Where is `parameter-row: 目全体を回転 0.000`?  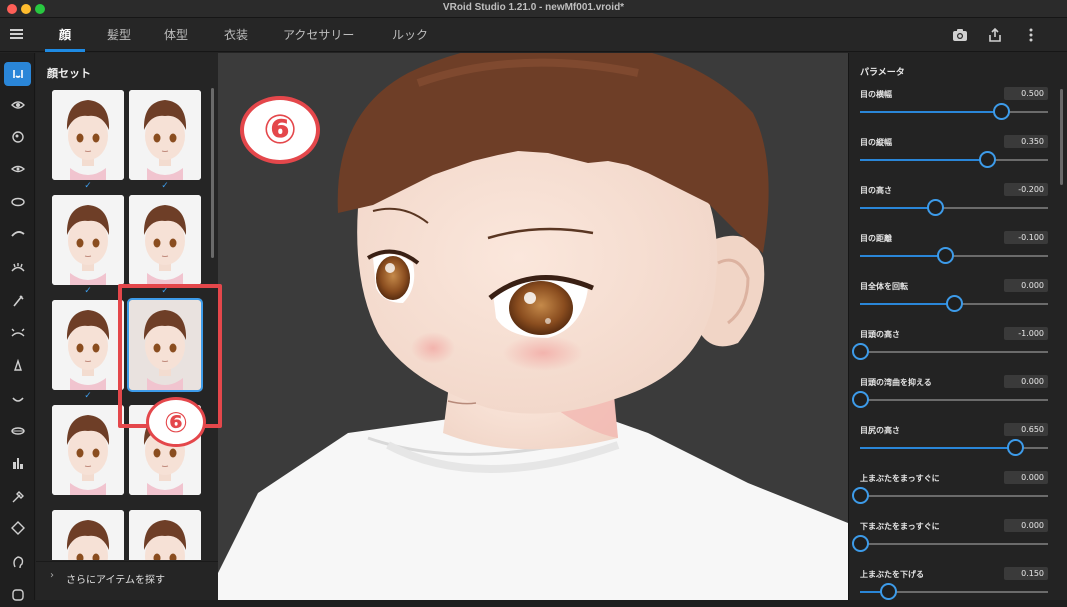 parameter-row: 目全体を回転 0.000 is located at coordinates (954, 302).